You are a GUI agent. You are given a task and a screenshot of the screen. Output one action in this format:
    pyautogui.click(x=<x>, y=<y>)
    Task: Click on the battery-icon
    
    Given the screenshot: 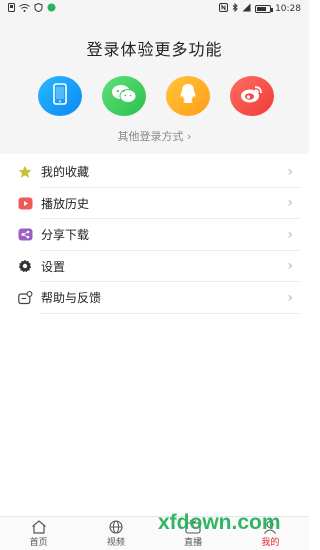 What is the action you would take?
    pyautogui.click(x=264, y=9)
    